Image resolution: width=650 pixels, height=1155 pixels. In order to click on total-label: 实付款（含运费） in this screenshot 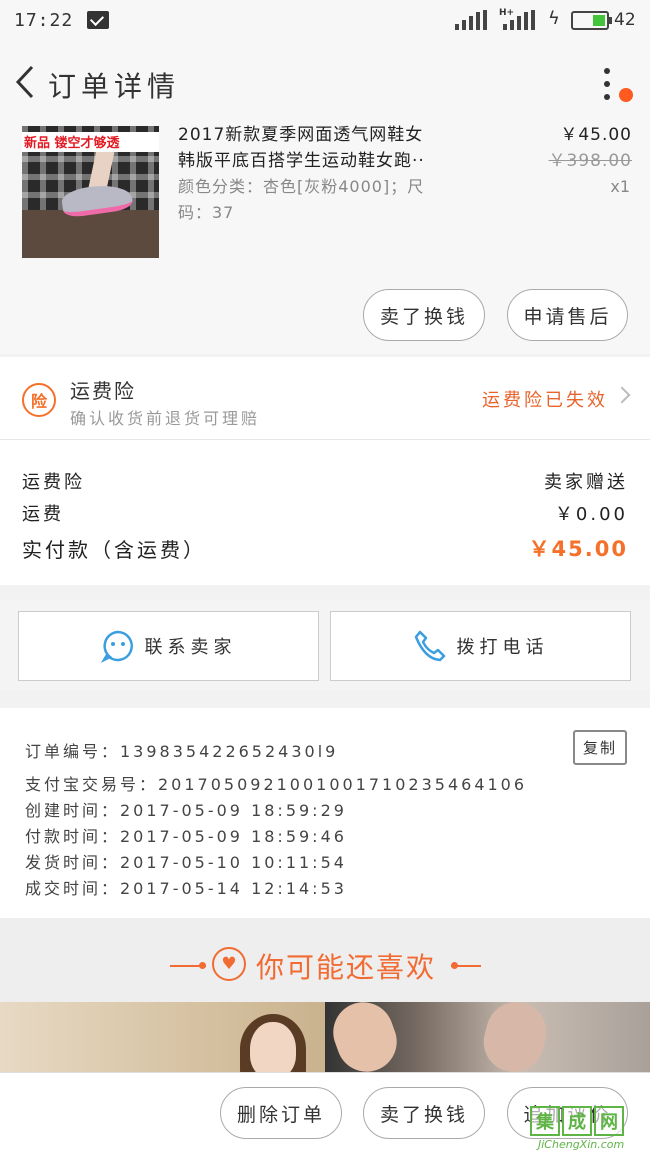, I will do `click(114, 549)`.